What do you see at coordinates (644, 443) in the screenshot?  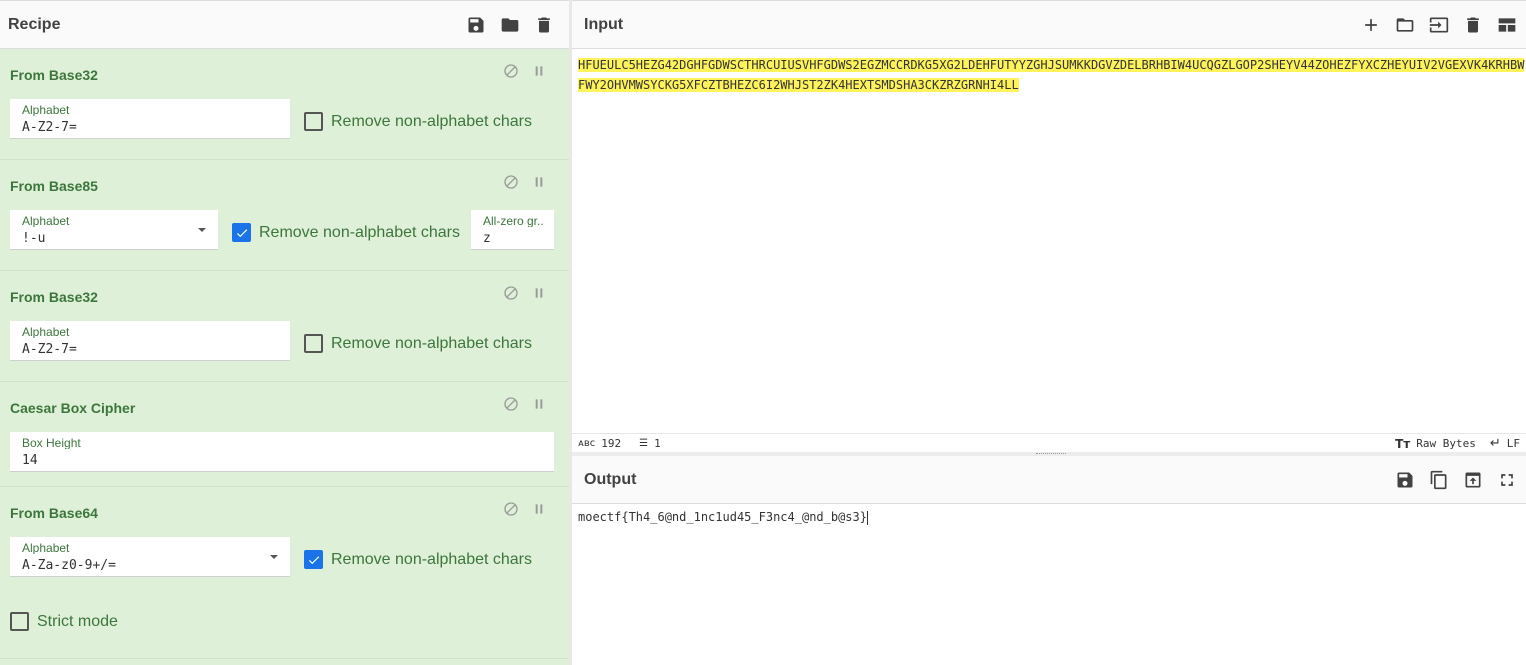 I see `lines-icon: ☰` at bounding box center [644, 443].